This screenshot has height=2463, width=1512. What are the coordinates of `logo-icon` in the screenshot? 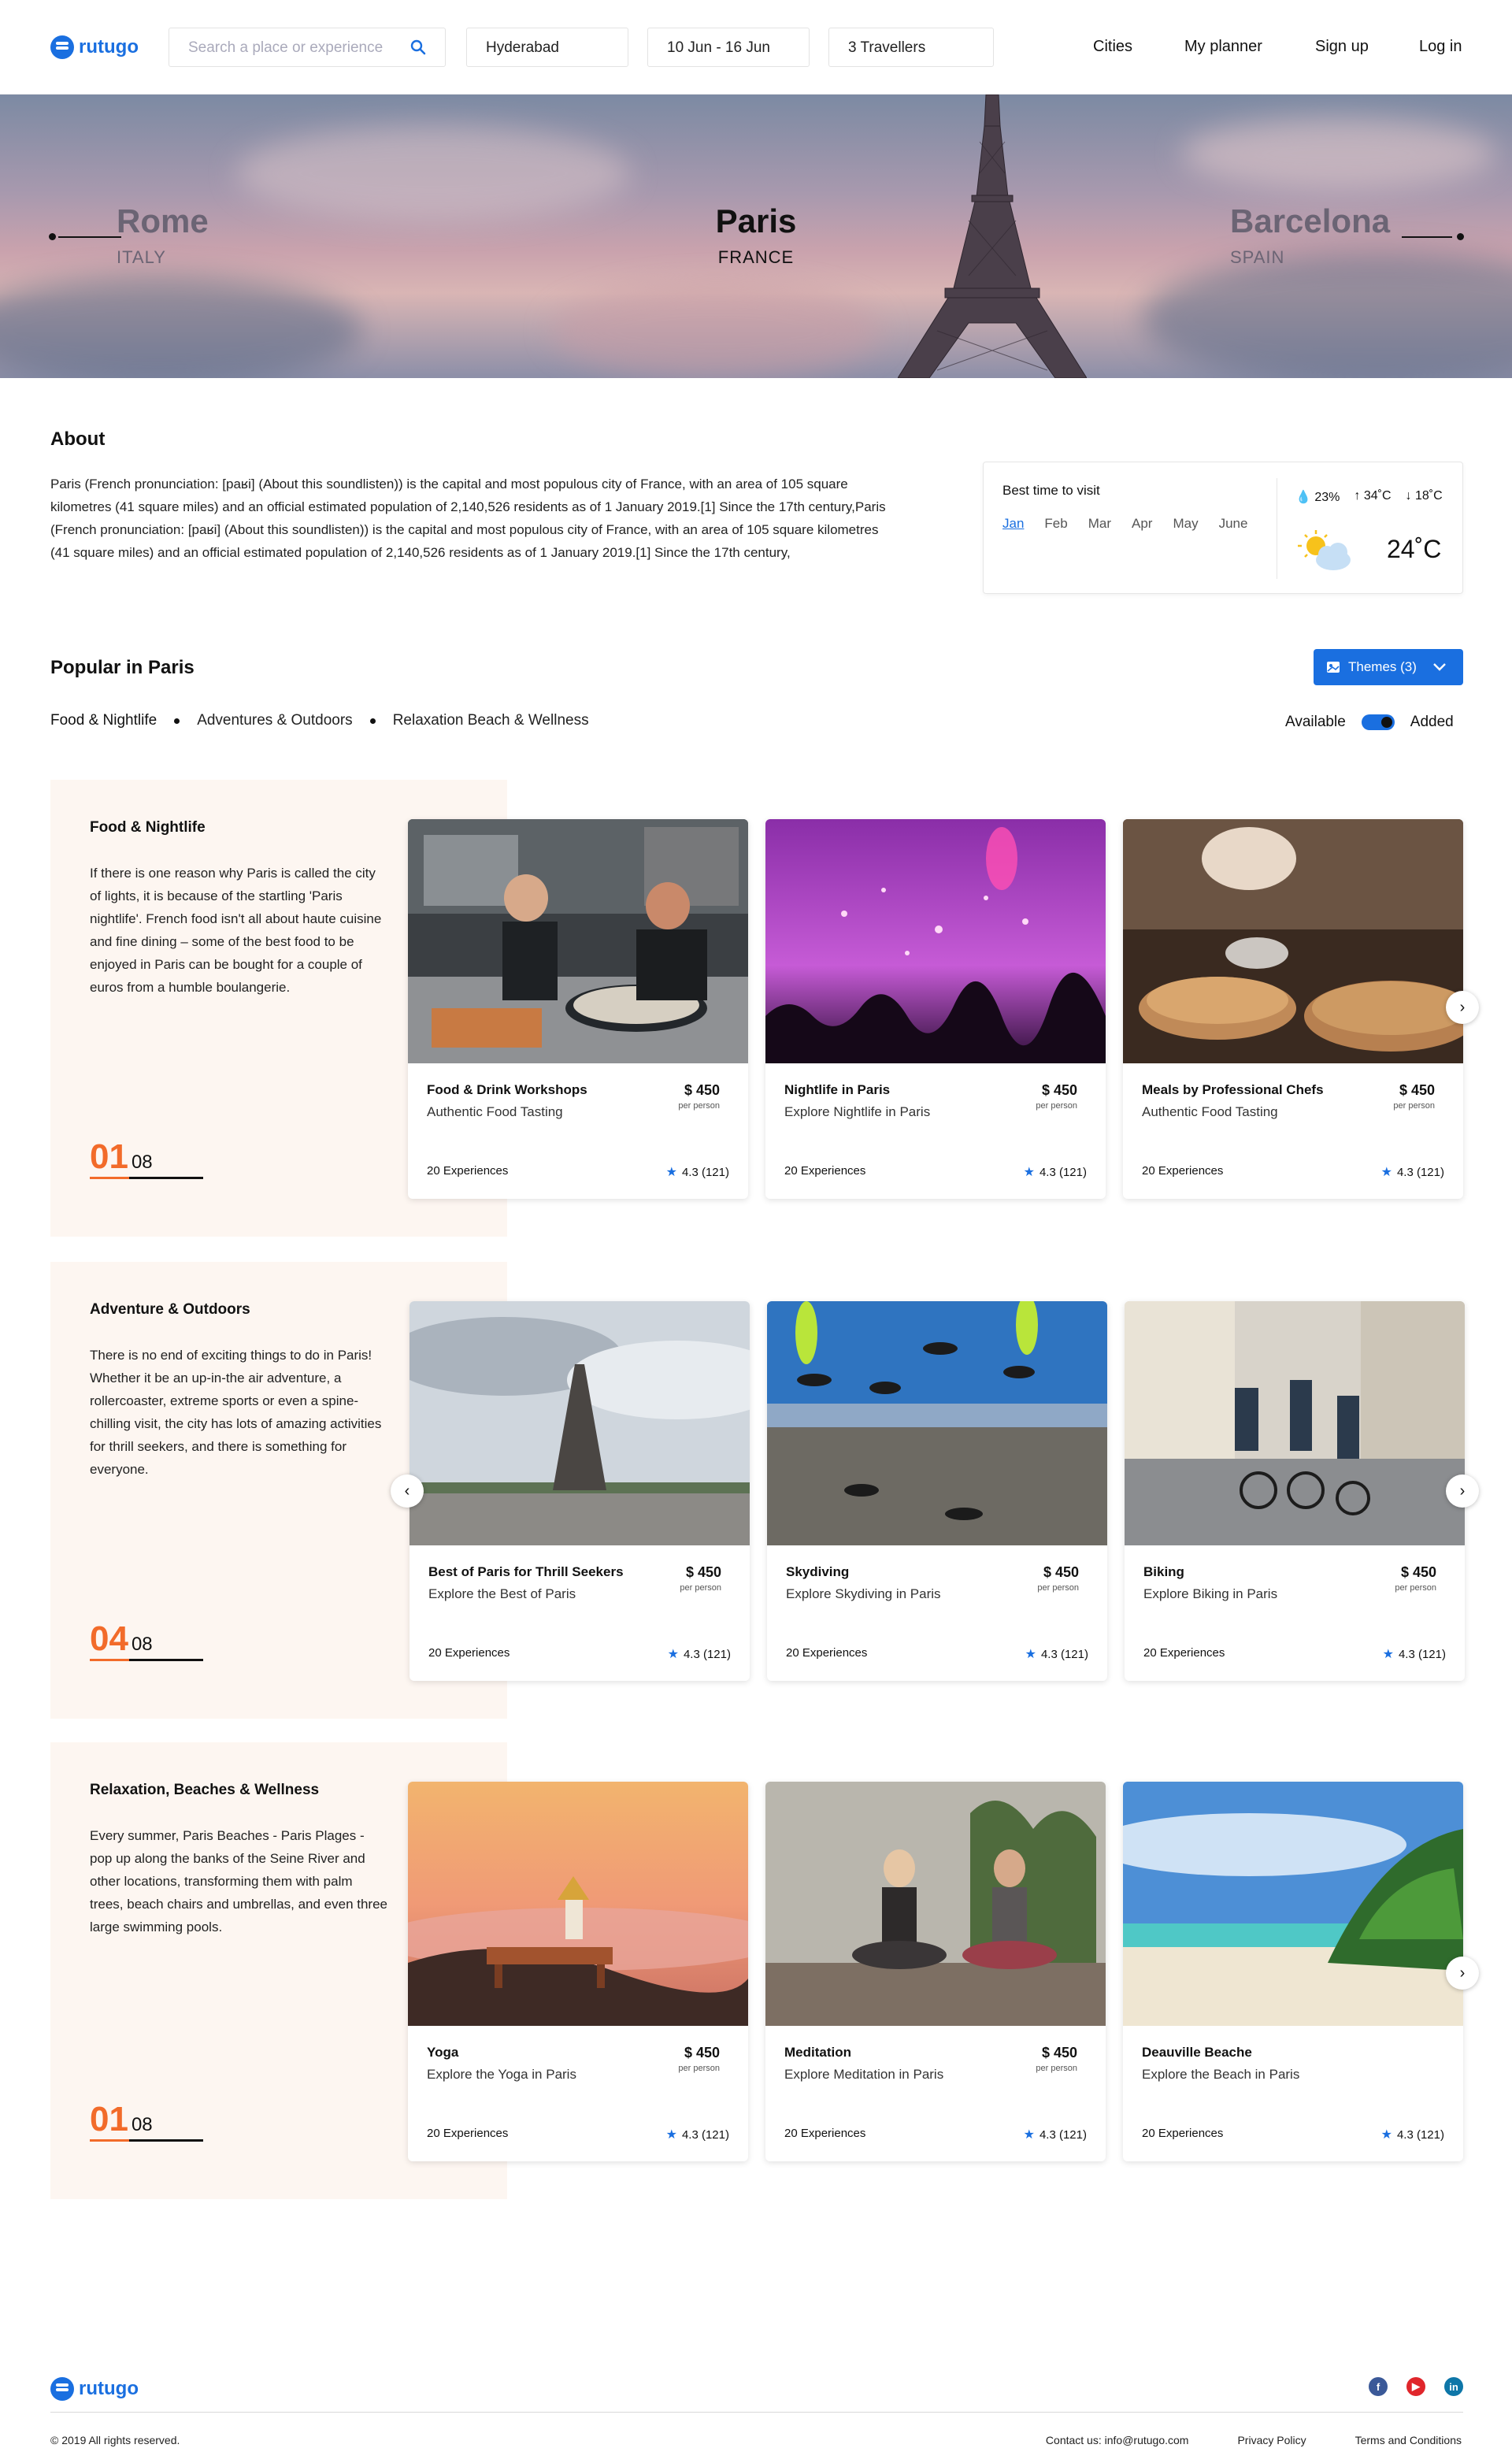 It's located at (62, 47).